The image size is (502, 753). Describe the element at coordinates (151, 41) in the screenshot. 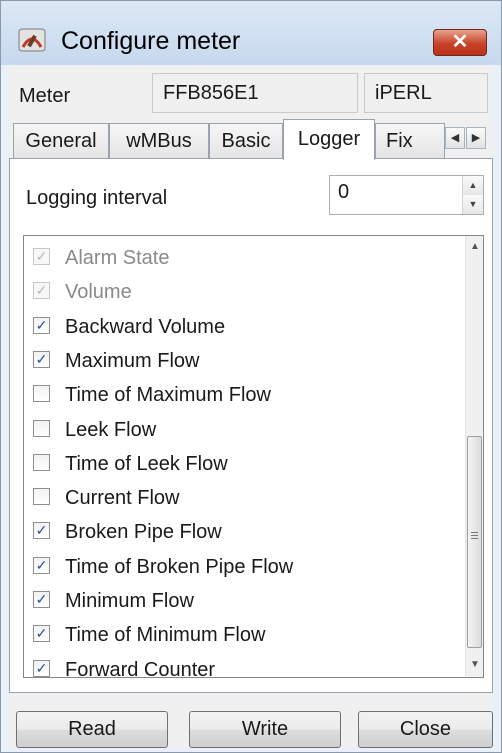

I see `window-title: Configure meter` at that location.